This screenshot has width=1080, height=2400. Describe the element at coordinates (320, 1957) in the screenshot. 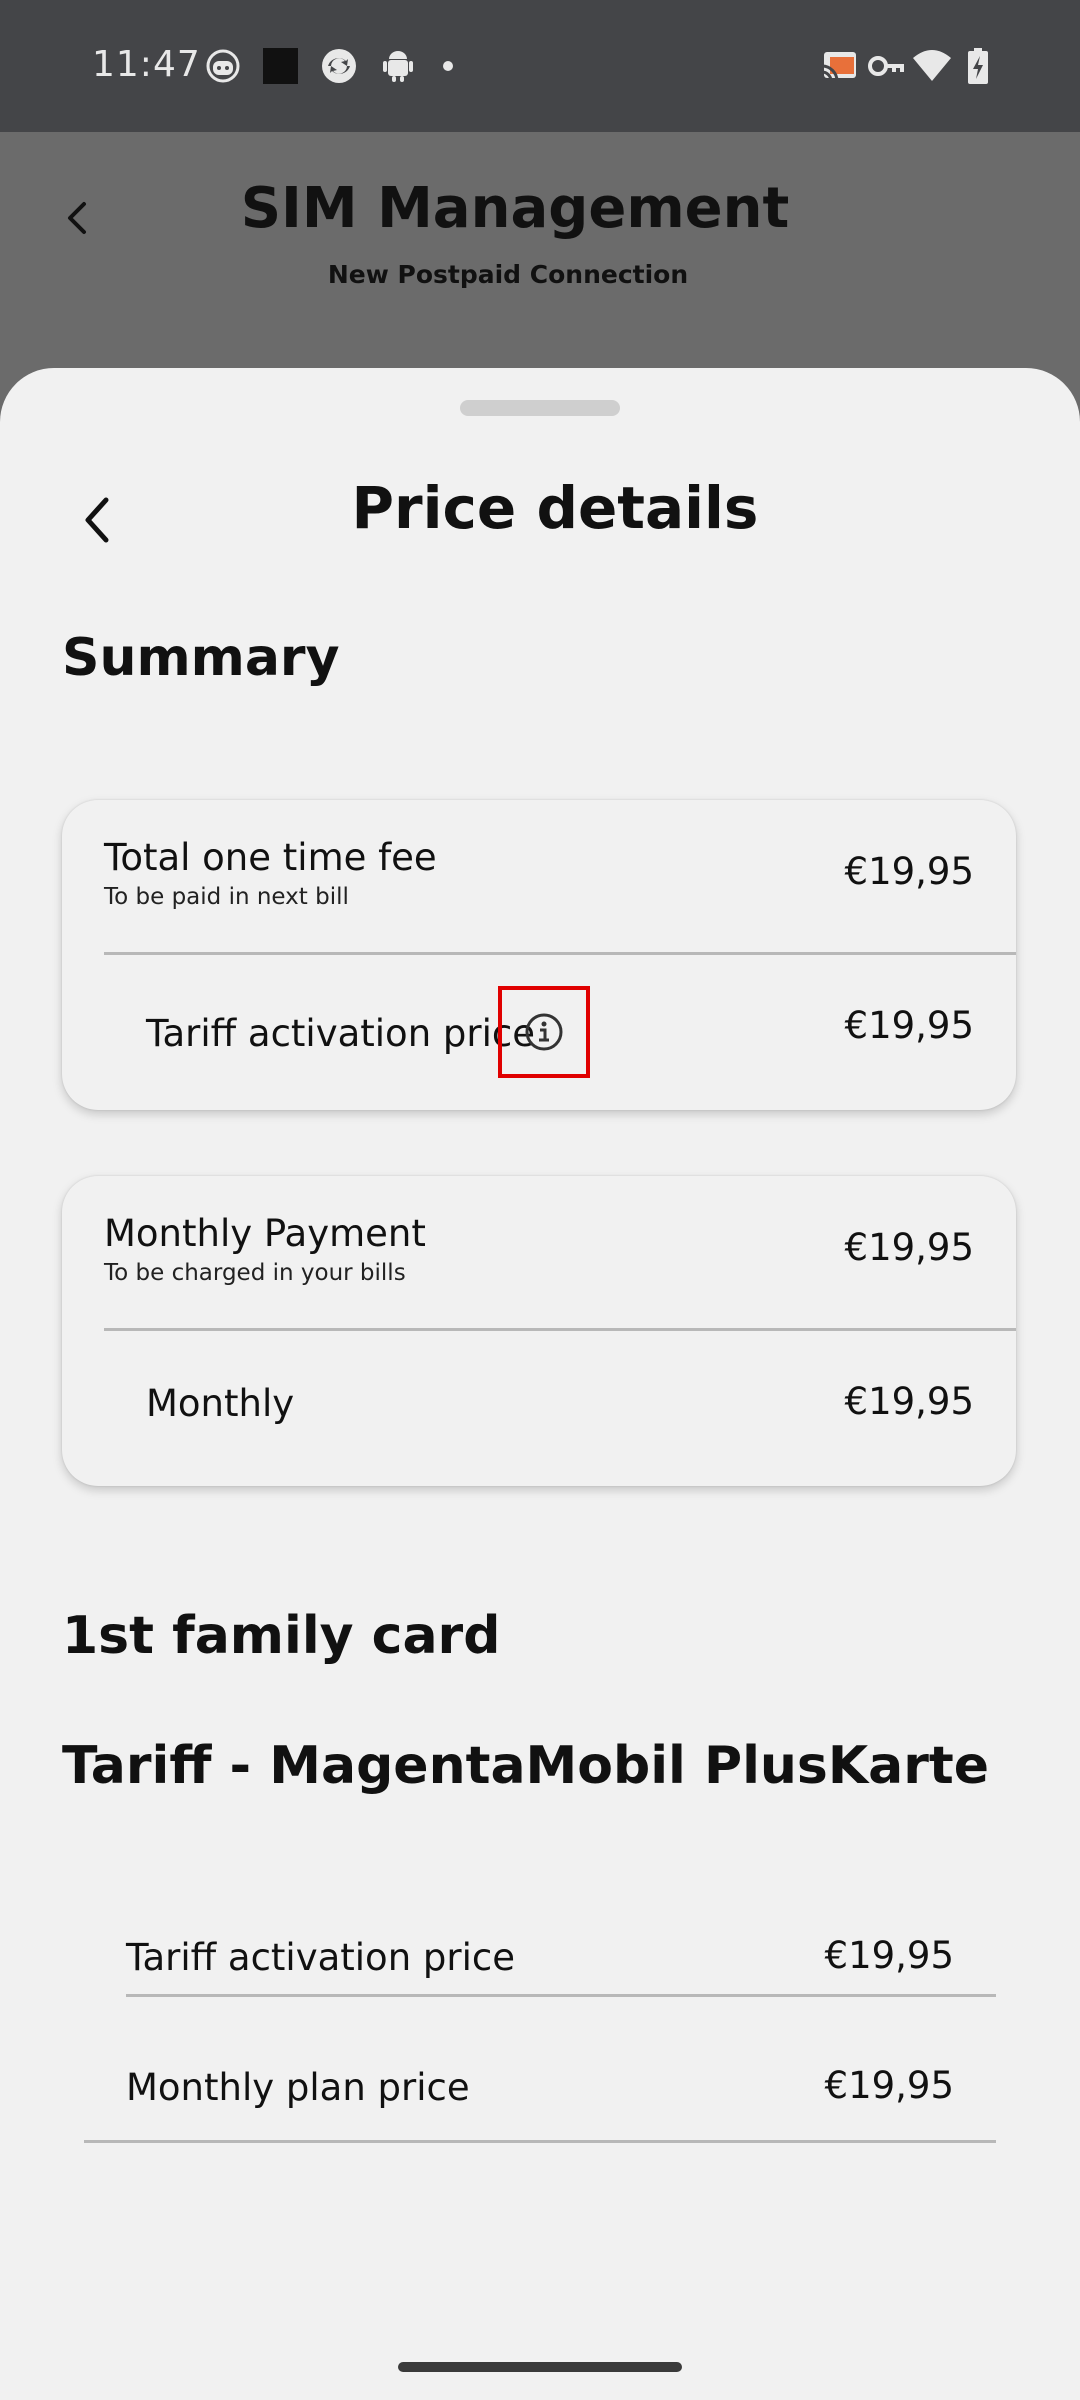

I see `tariff-row-label: Tariff activation price` at that location.